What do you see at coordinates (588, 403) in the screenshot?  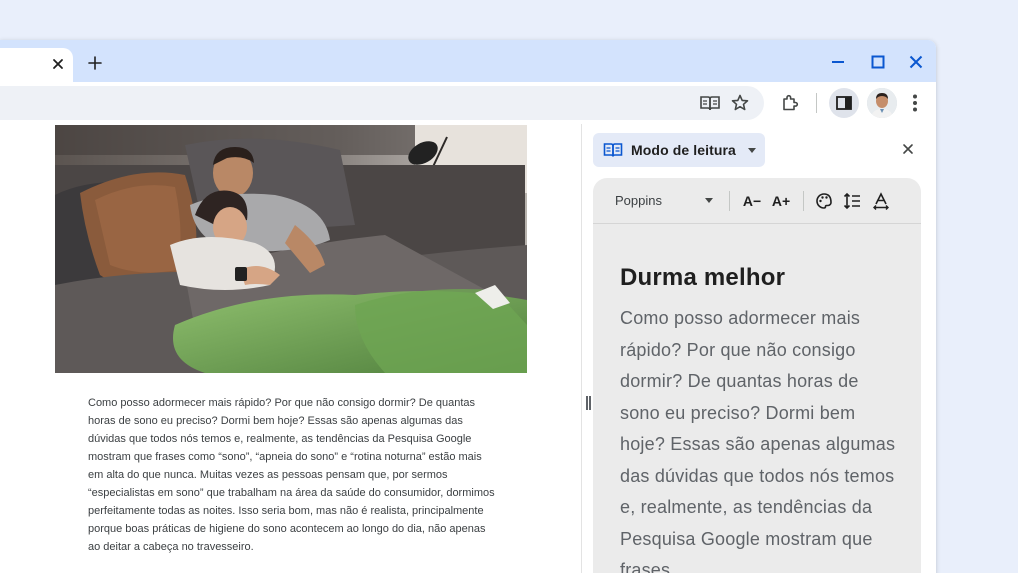 I see `side-panel-resize-handle` at bounding box center [588, 403].